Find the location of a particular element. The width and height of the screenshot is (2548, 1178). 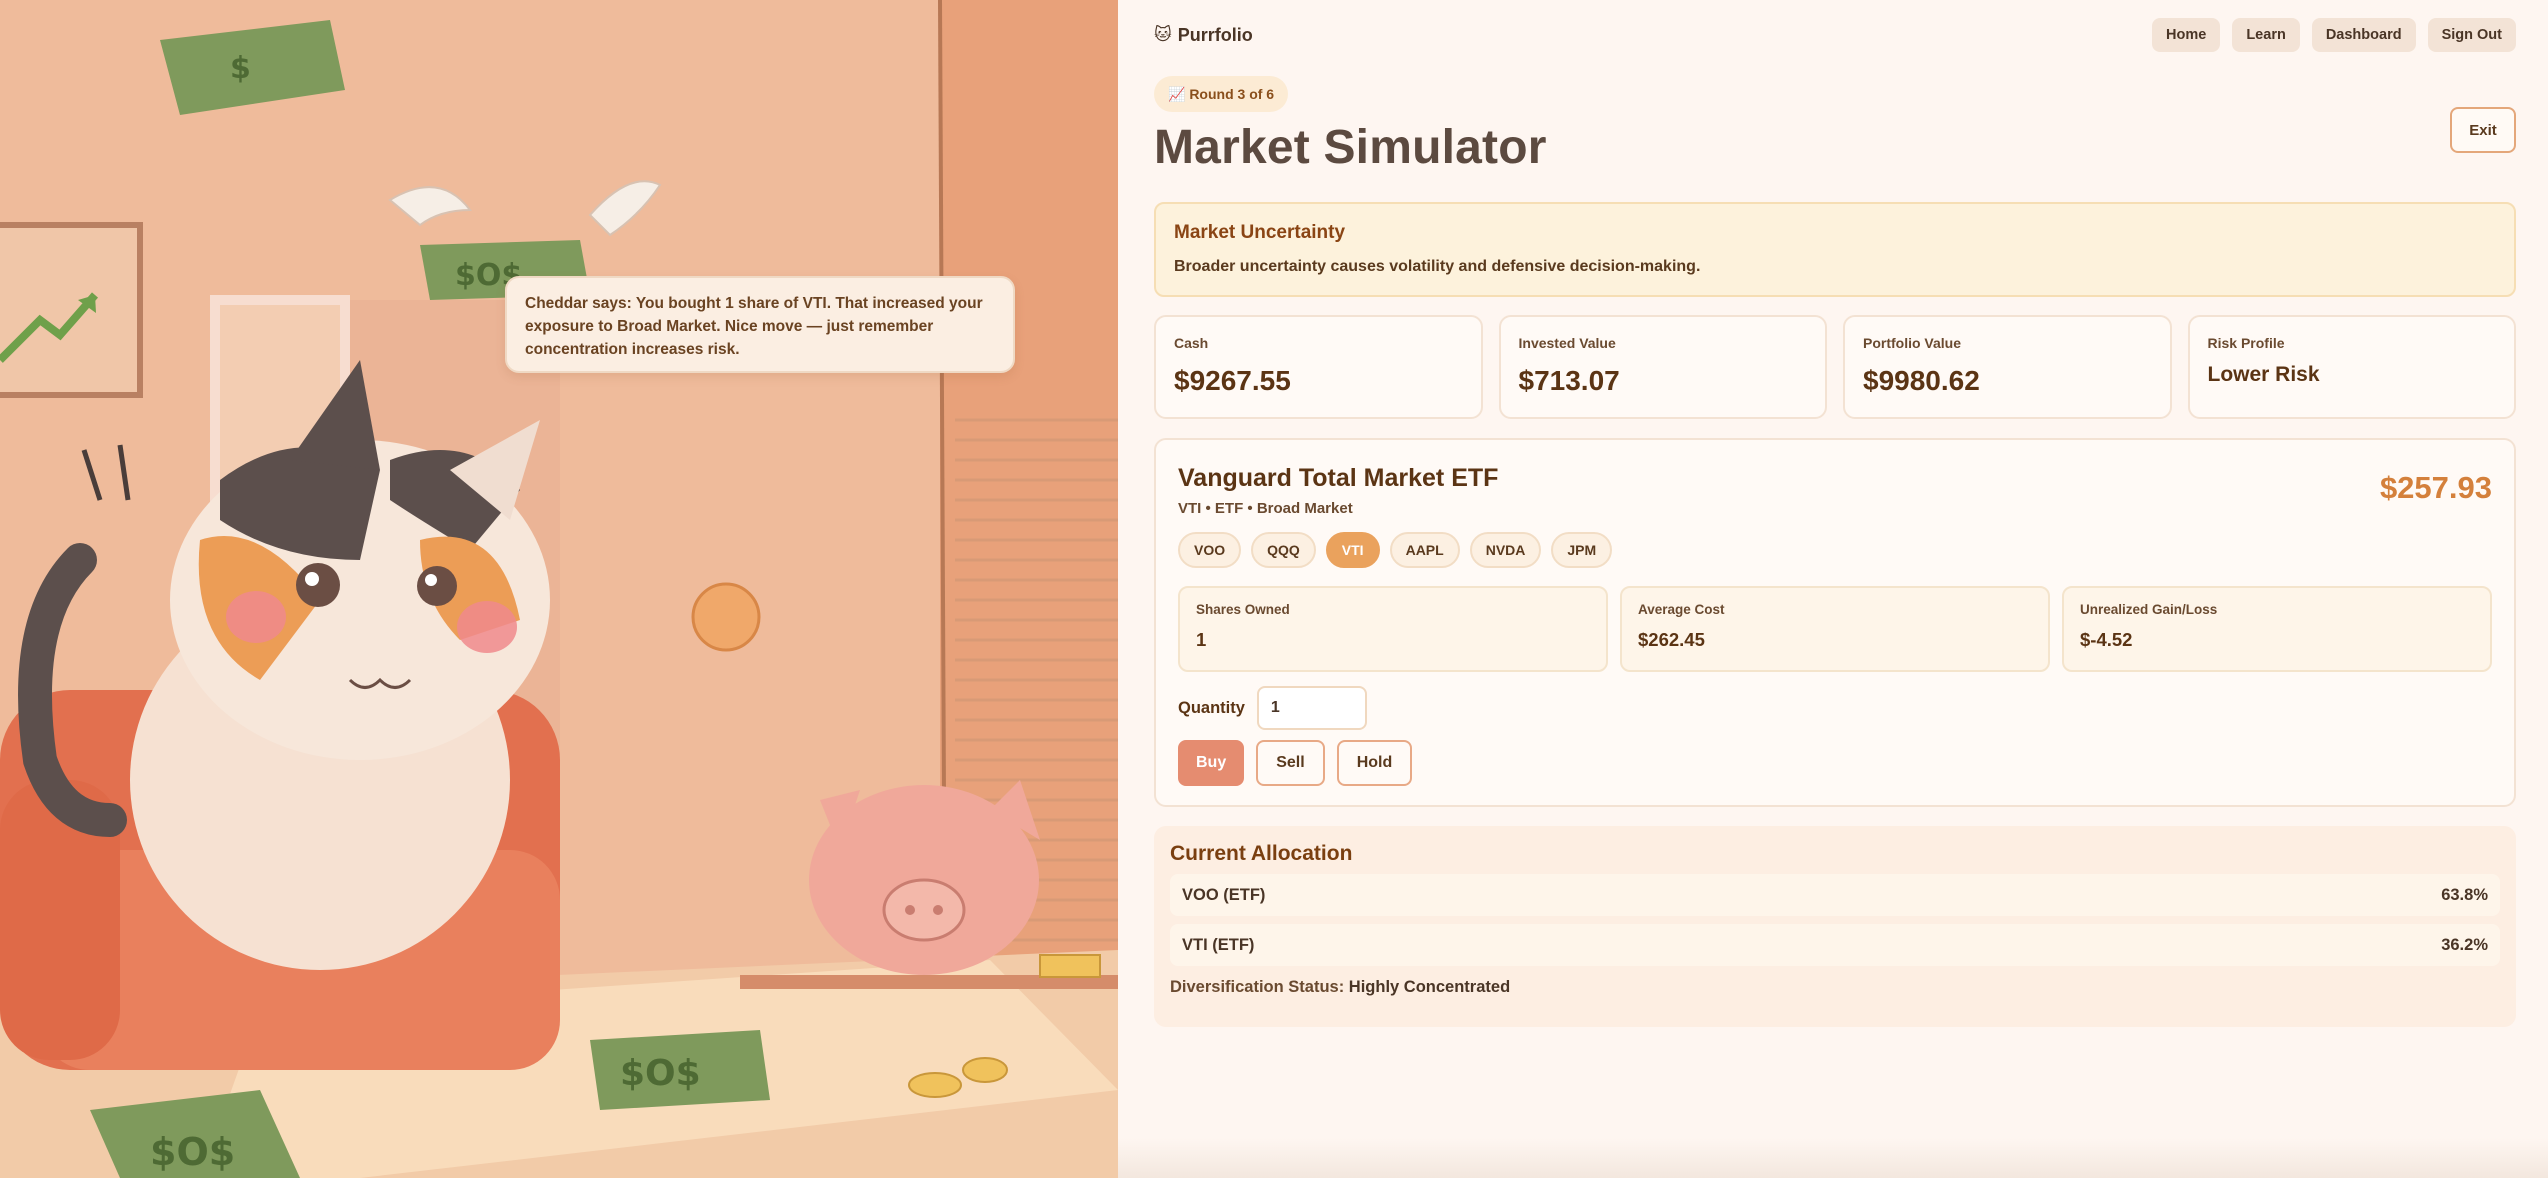

stock-price: $257.93 is located at coordinates (2435, 487).